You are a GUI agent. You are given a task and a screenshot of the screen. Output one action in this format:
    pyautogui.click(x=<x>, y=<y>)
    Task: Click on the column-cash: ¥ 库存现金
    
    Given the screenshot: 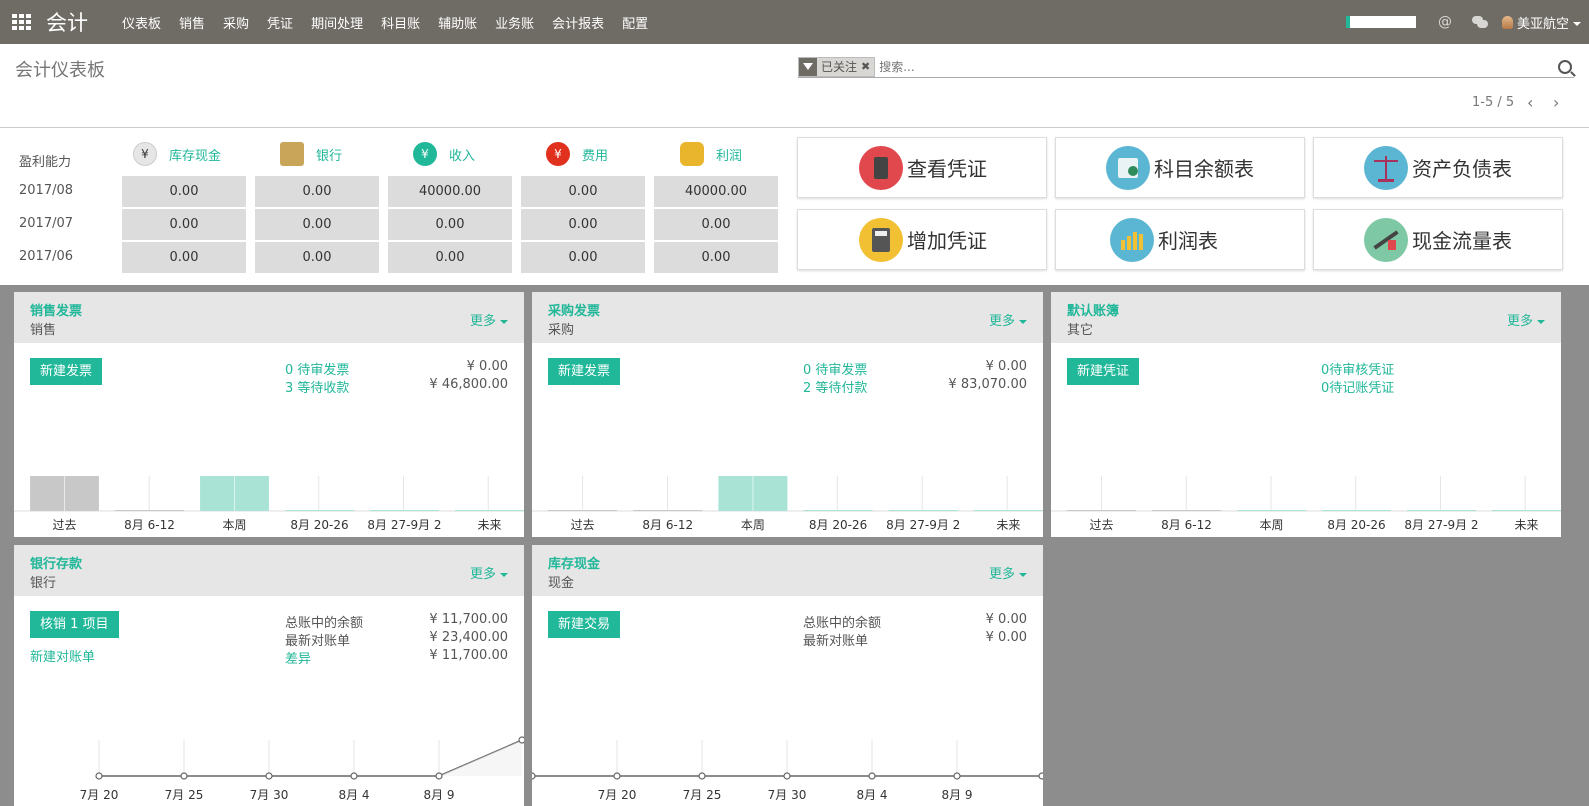 What is the action you would take?
    pyautogui.click(x=177, y=154)
    